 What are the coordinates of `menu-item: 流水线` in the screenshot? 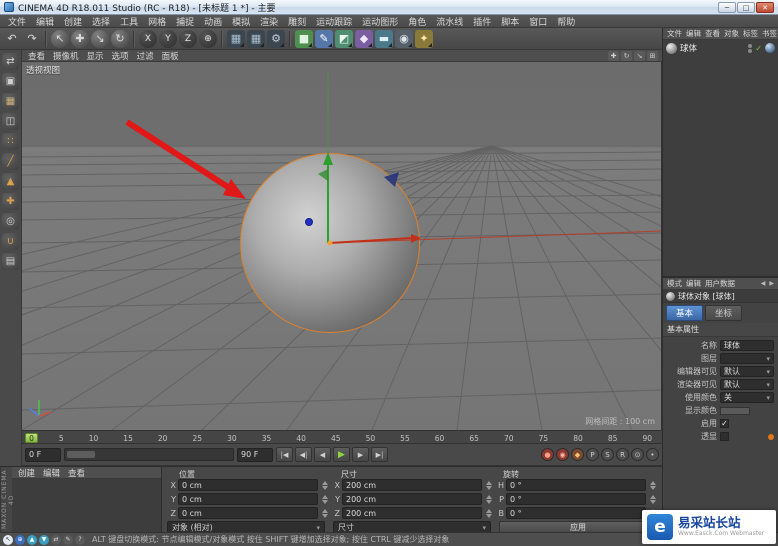 It's located at (449, 21).